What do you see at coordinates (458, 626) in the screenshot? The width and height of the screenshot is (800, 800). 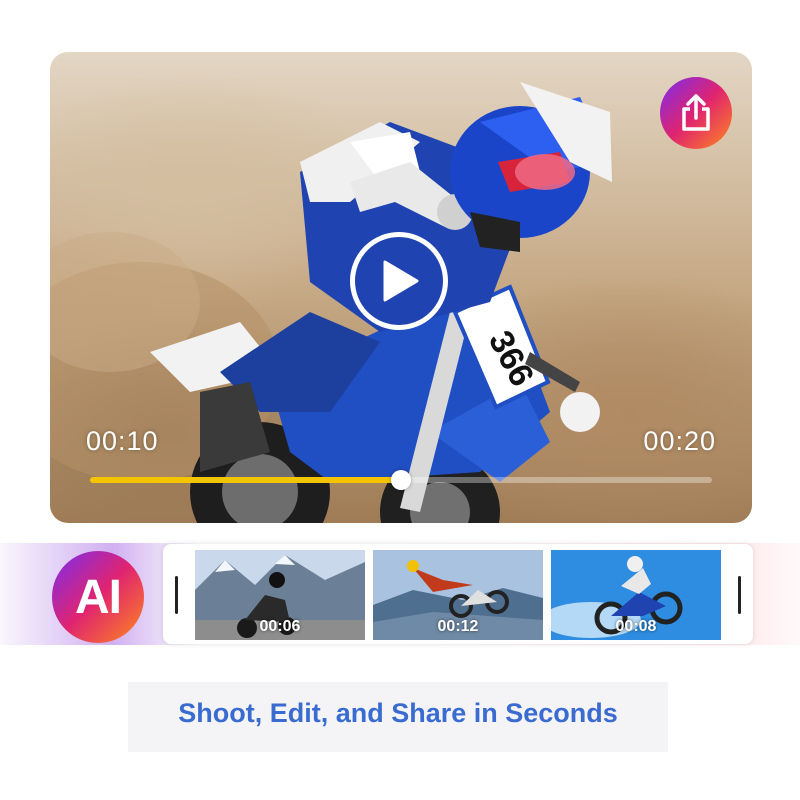 I see `clip-duration: 00:12` at bounding box center [458, 626].